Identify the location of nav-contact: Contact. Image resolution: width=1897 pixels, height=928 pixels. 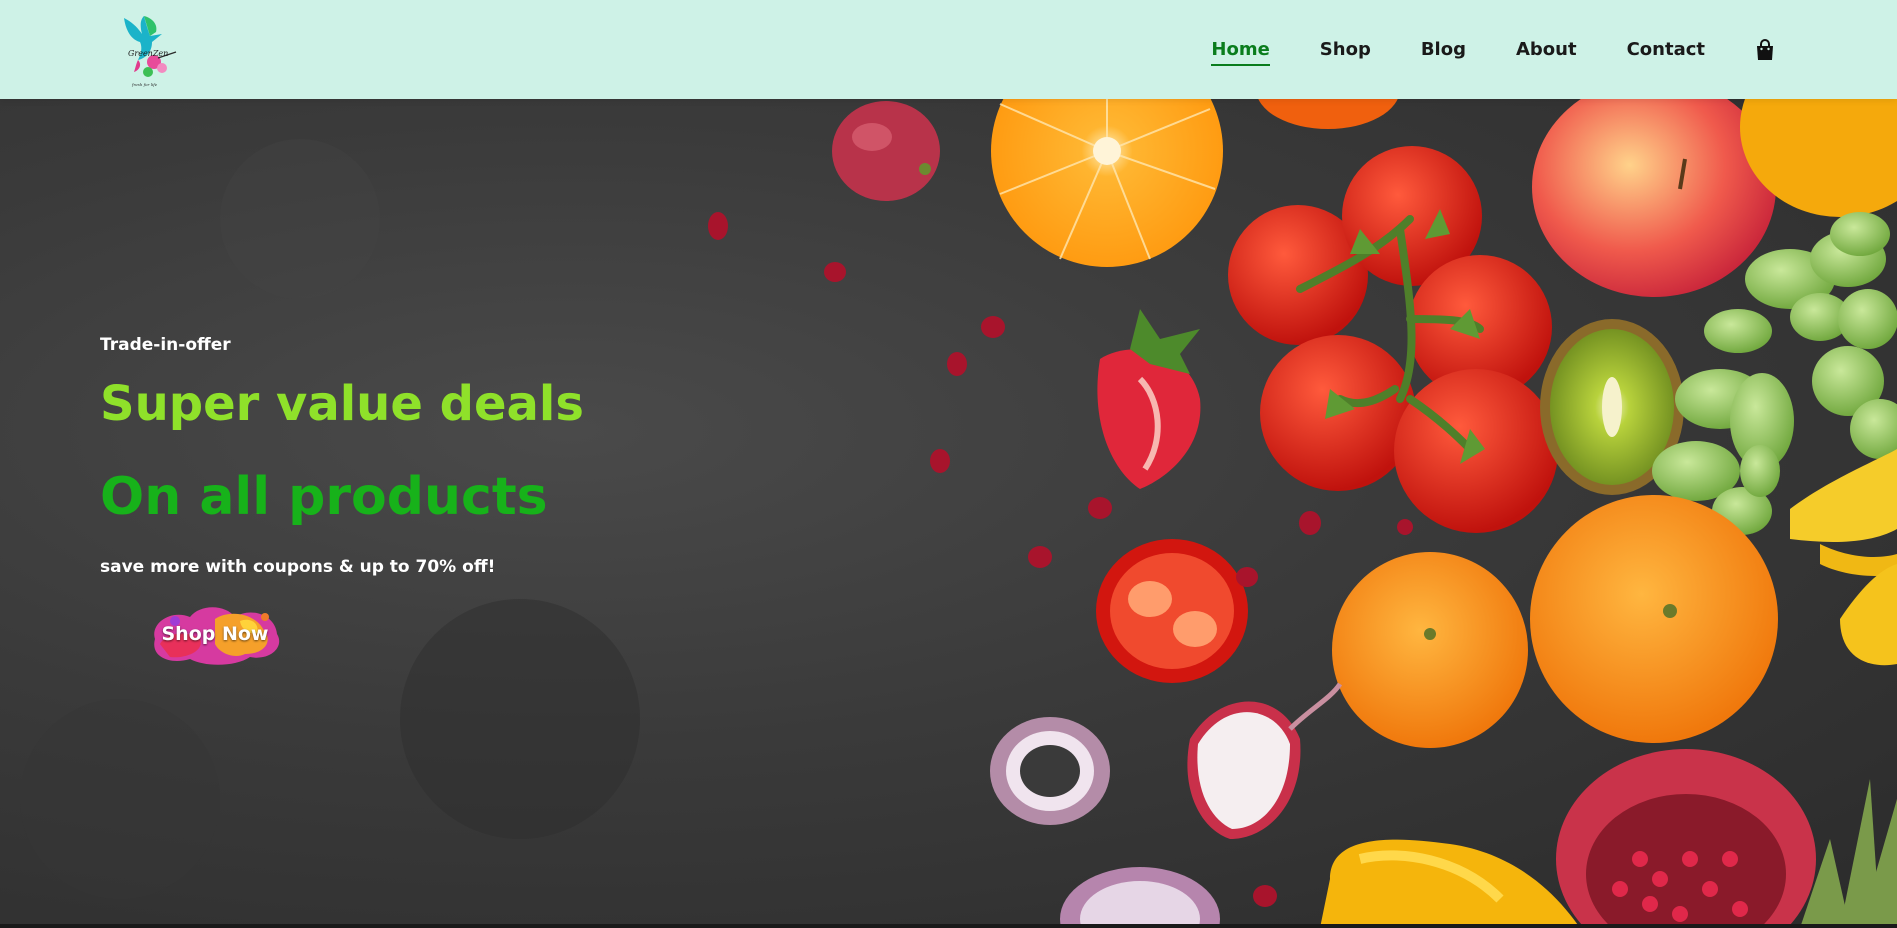
(1666, 49).